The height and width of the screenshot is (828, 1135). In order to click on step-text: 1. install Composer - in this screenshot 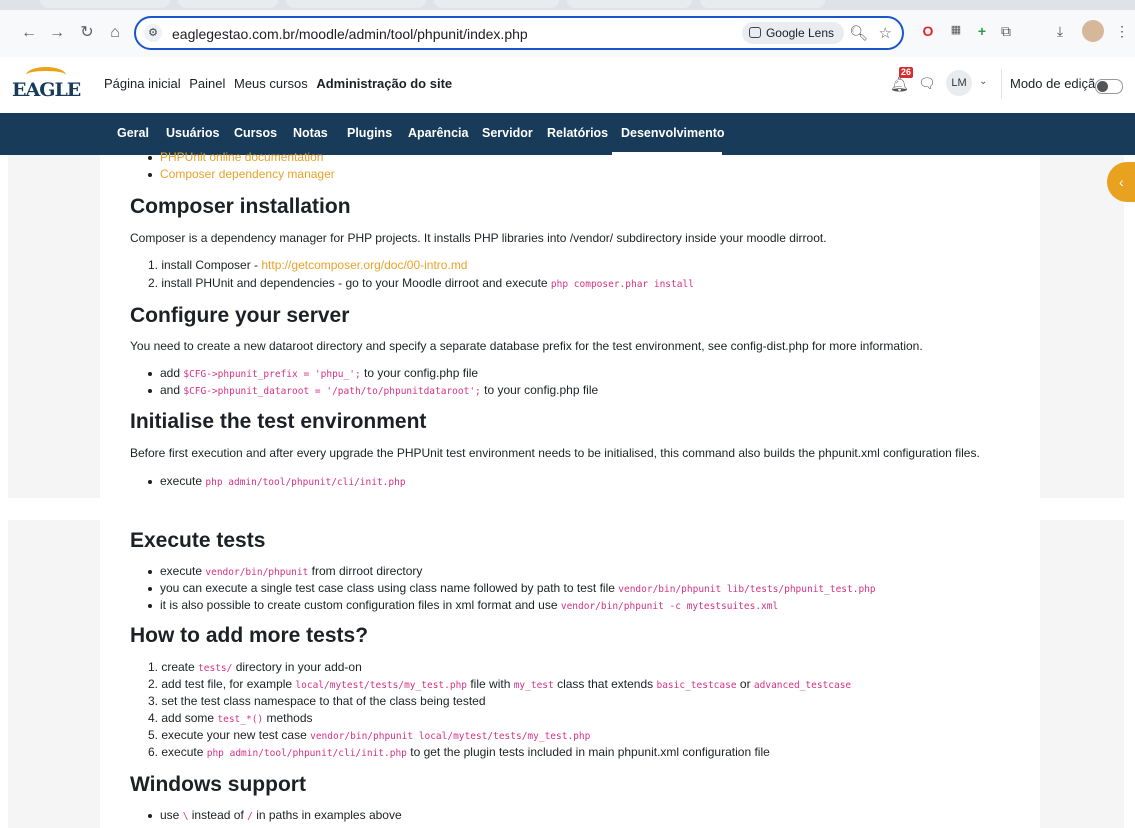, I will do `click(205, 265)`.